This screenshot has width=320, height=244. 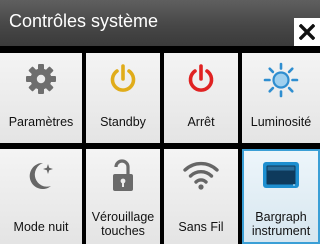 I want to click on wifi-icon, so click(x=201, y=175).